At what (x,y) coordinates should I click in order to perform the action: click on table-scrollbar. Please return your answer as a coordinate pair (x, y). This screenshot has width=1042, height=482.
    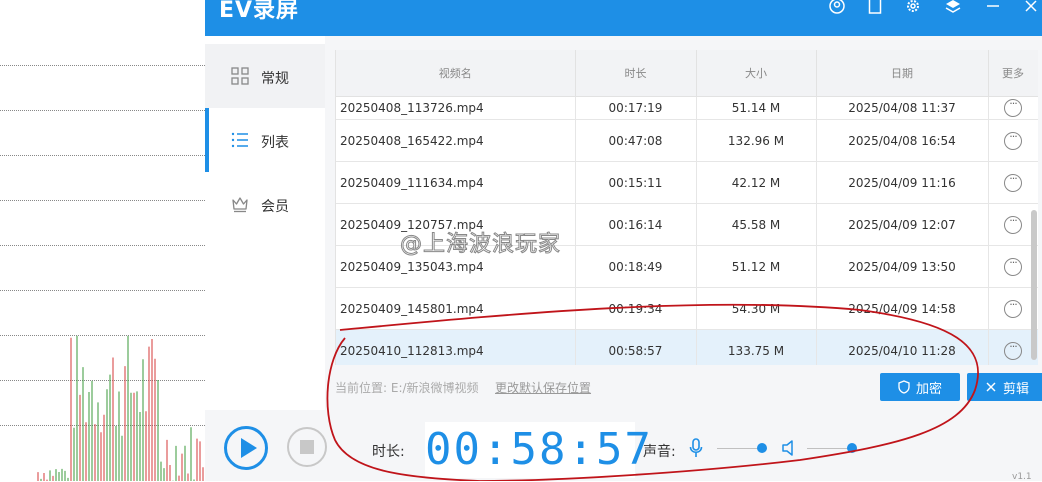
    Looking at the image, I should click on (1034, 285).